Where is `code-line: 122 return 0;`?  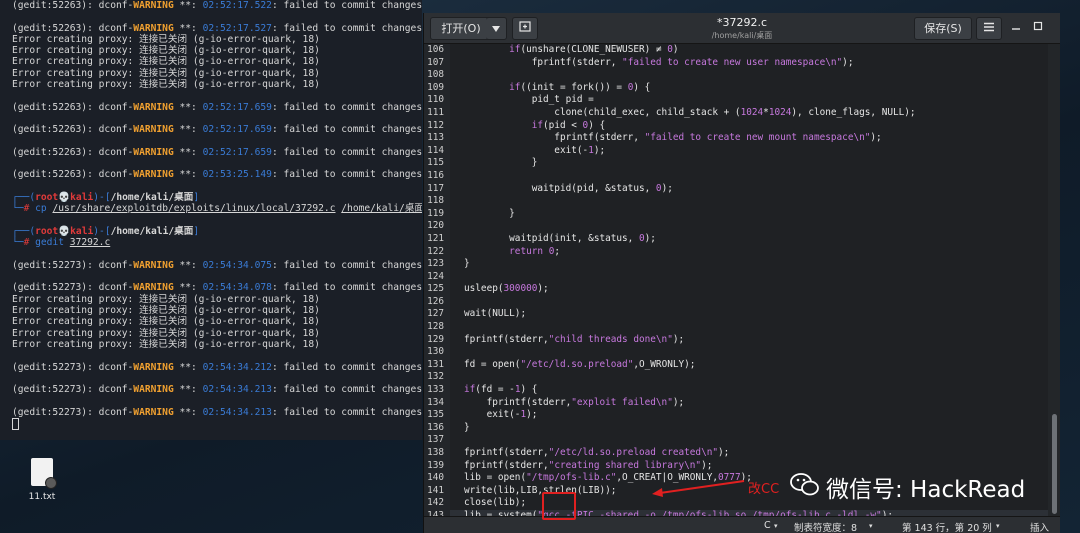
code-line: 122 return 0; is located at coordinates (736, 252).